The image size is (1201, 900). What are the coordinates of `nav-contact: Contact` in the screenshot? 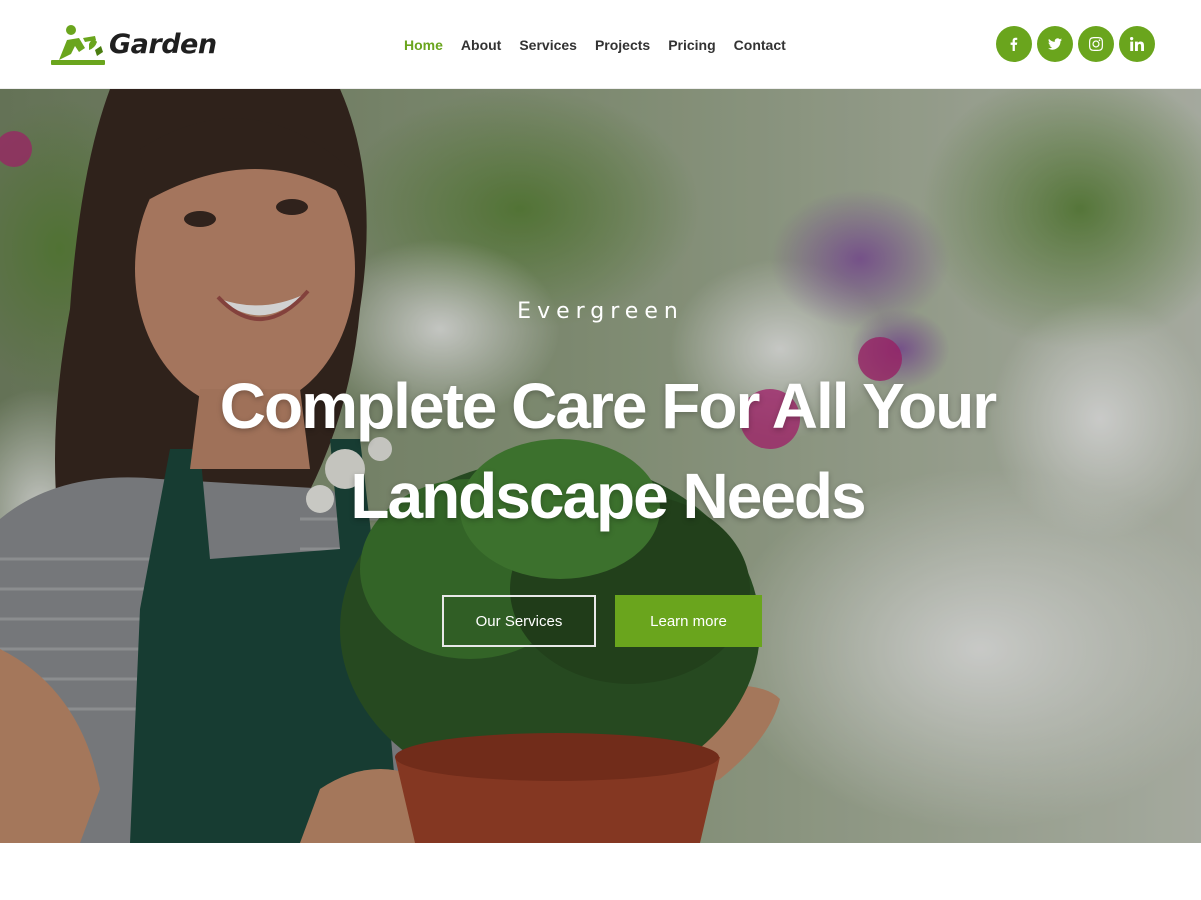 It's located at (760, 45).